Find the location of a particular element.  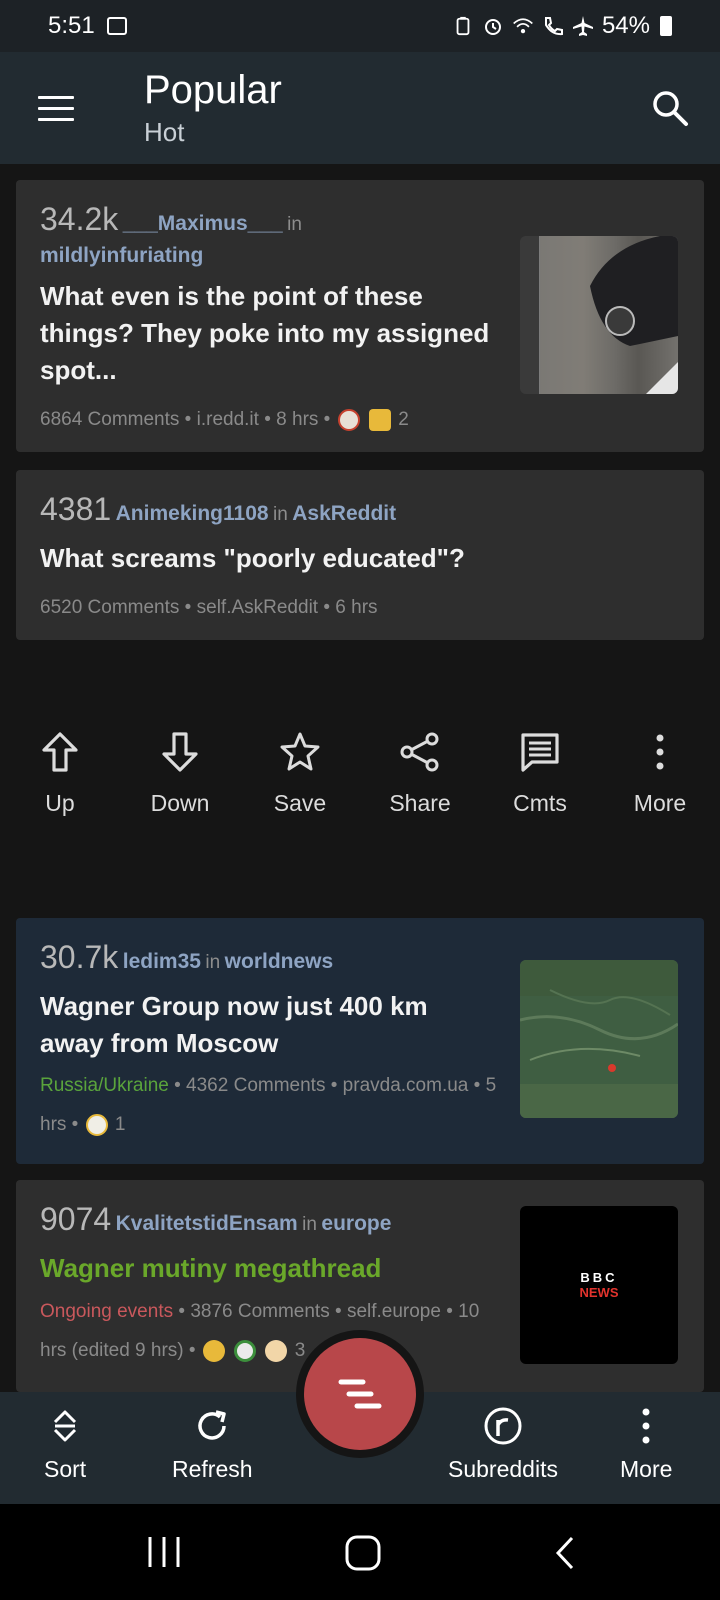

wifi-calling-icon is located at coordinates (553, 26).